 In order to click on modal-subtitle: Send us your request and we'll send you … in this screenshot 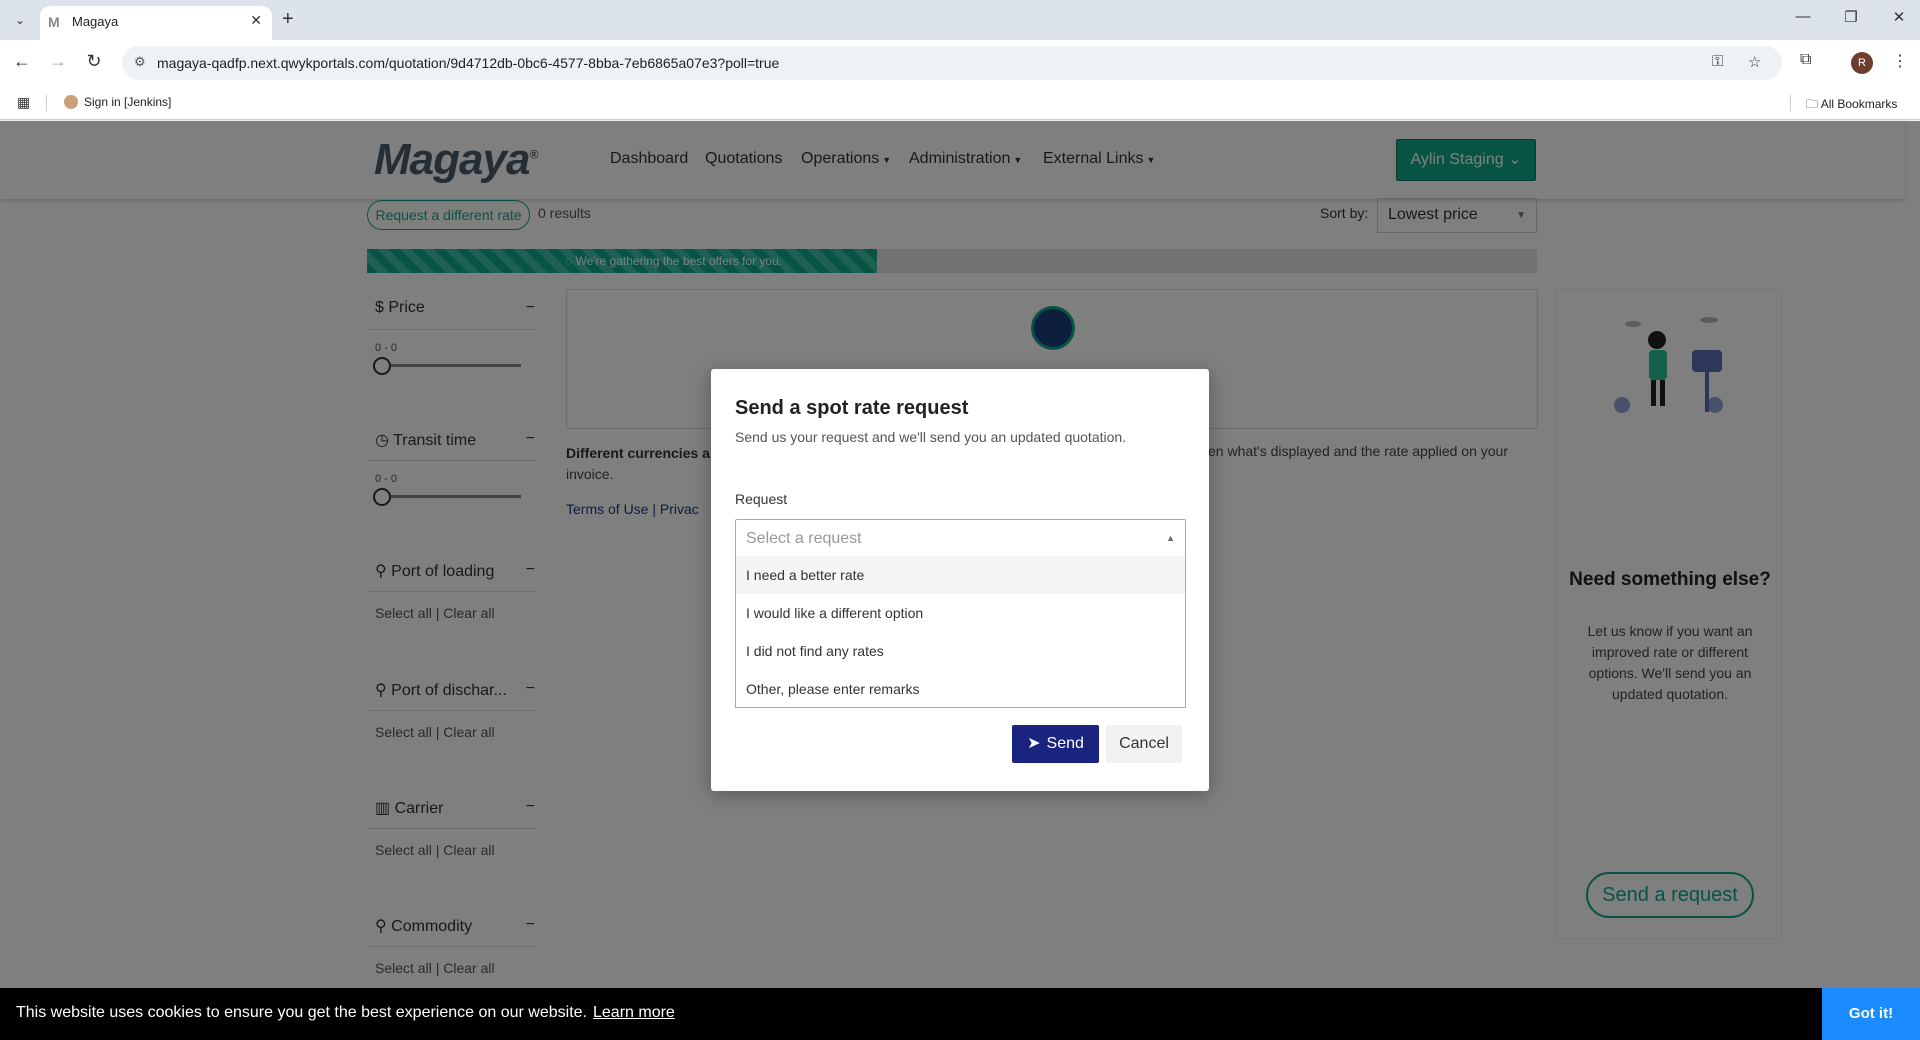, I will do `click(931, 437)`.